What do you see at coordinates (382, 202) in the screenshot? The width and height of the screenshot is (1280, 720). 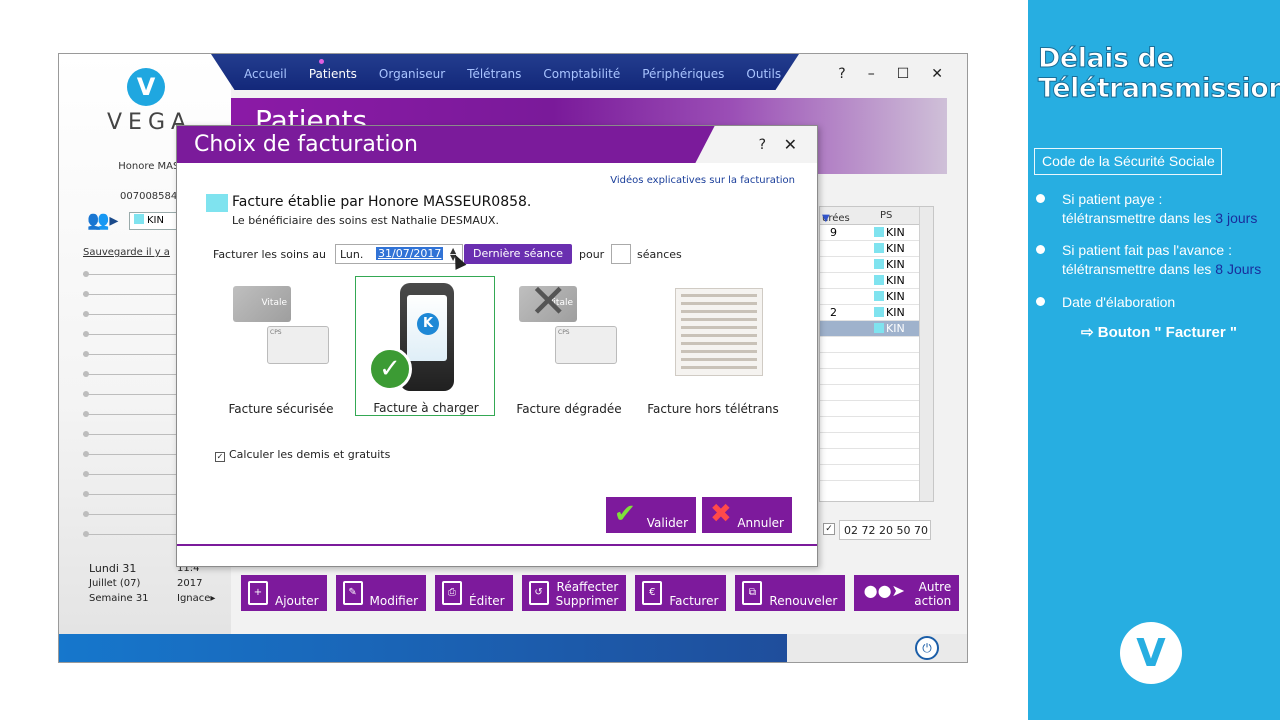 I see `invoice-issuer-text: Facture établie par Honore MASSEUR0858.` at bounding box center [382, 202].